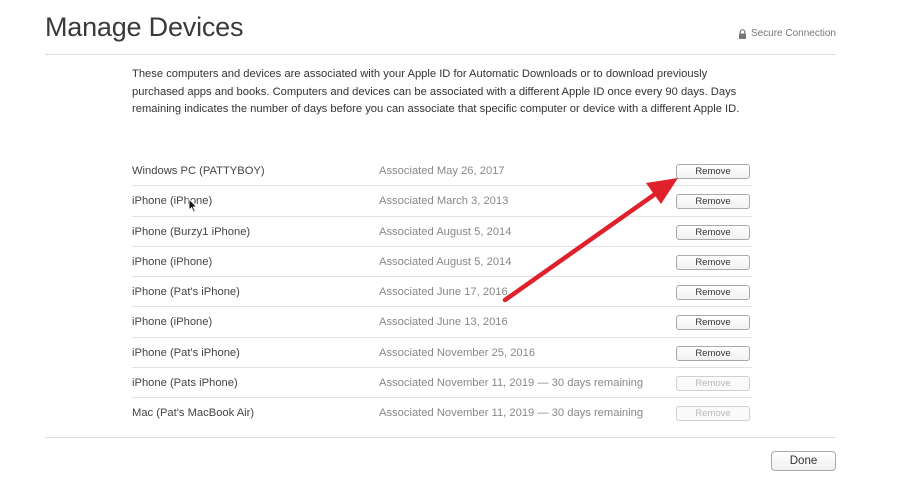 Image resolution: width=901 pixels, height=492 pixels. What do you see at coordinates (440, 437) in the screenshot?
I see `footer-divider` at bounding box center [440, 437].